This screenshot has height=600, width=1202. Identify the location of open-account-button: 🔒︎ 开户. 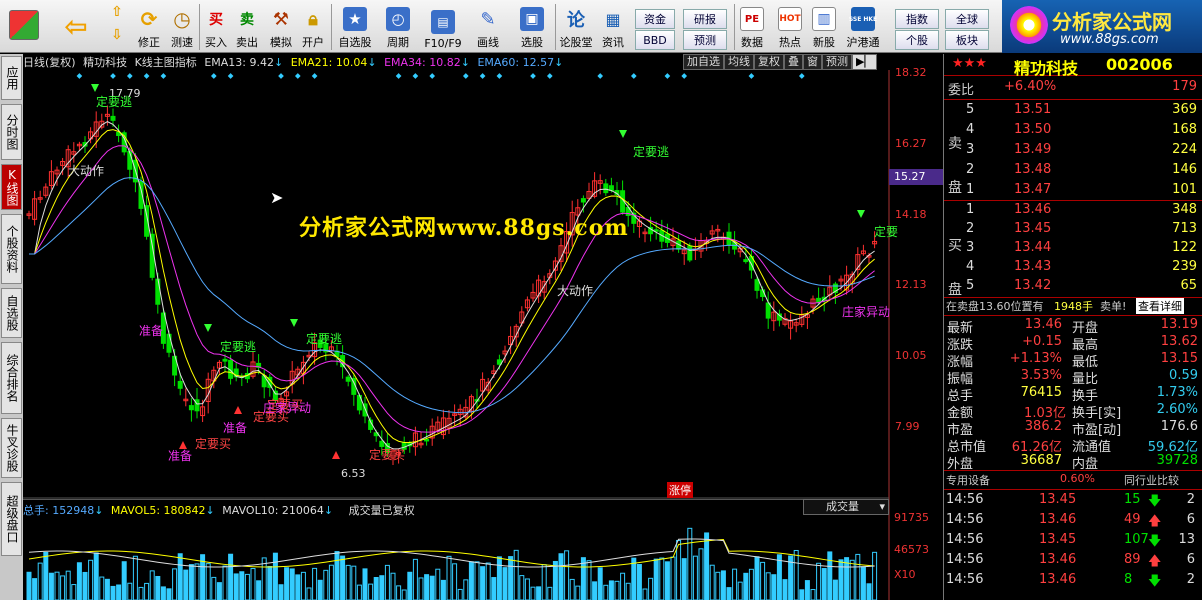
(313, 26).